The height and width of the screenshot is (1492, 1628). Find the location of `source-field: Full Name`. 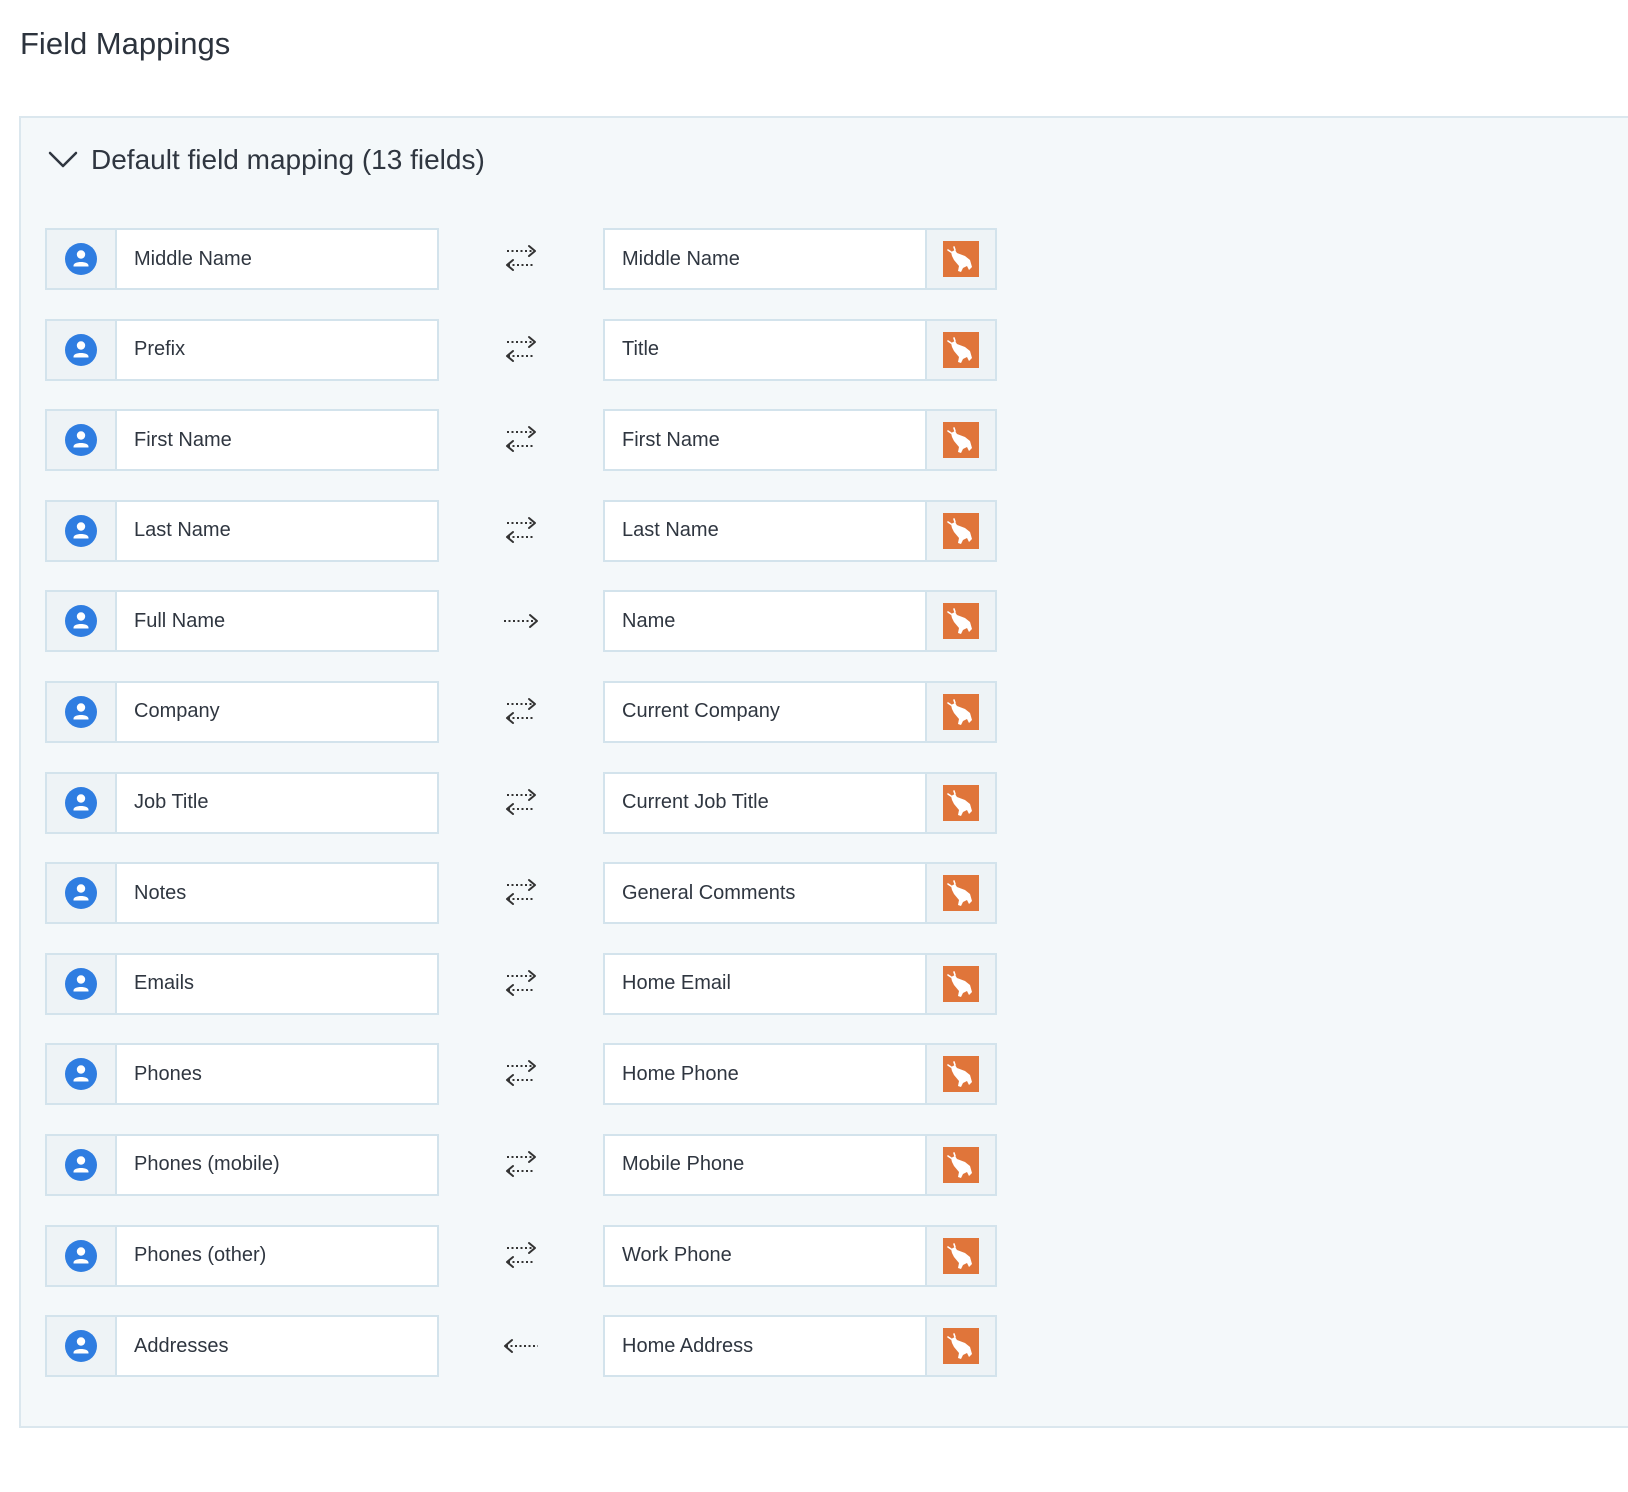

source-field: Full Name is located at coordinates (242, 621).